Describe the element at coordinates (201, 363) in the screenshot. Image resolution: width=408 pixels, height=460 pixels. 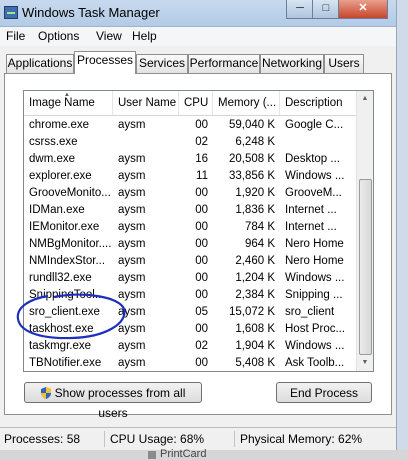
I see `process-cpu-cell: 00` at that location.